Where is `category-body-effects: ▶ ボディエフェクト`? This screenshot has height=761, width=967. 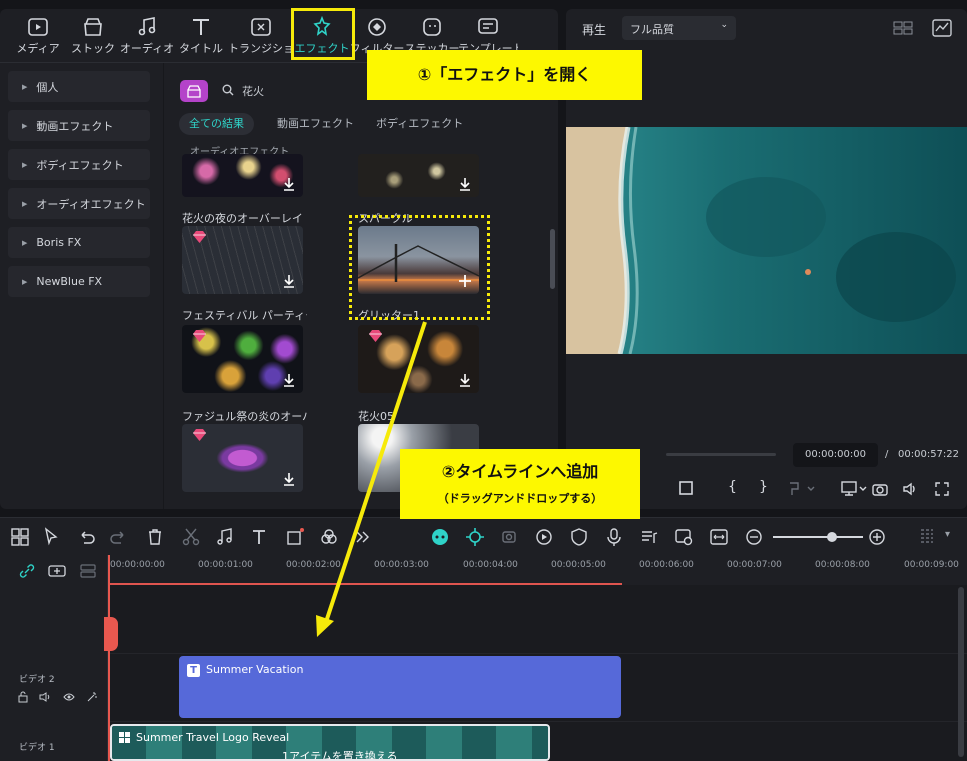 category-body-effects: ▶ ボディエフェクト is located at coordinates (79, 164).